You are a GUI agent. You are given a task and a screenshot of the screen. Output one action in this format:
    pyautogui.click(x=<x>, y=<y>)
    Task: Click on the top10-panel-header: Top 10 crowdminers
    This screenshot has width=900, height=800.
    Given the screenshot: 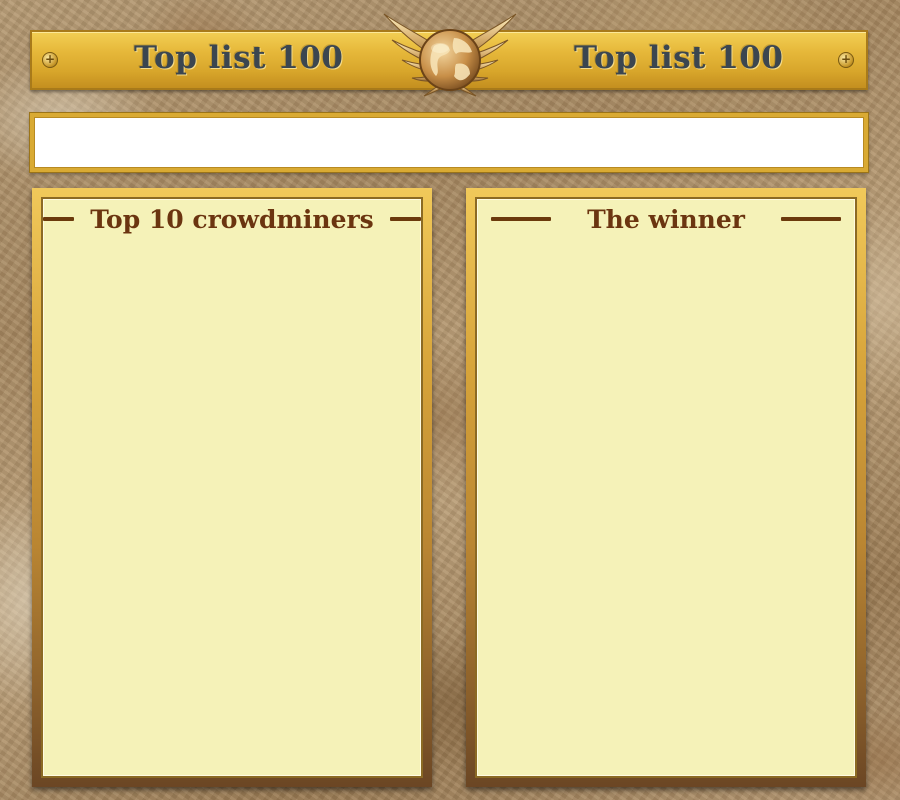 What is the action you would take?
    pyautogui.click(x=232, y=219)
    